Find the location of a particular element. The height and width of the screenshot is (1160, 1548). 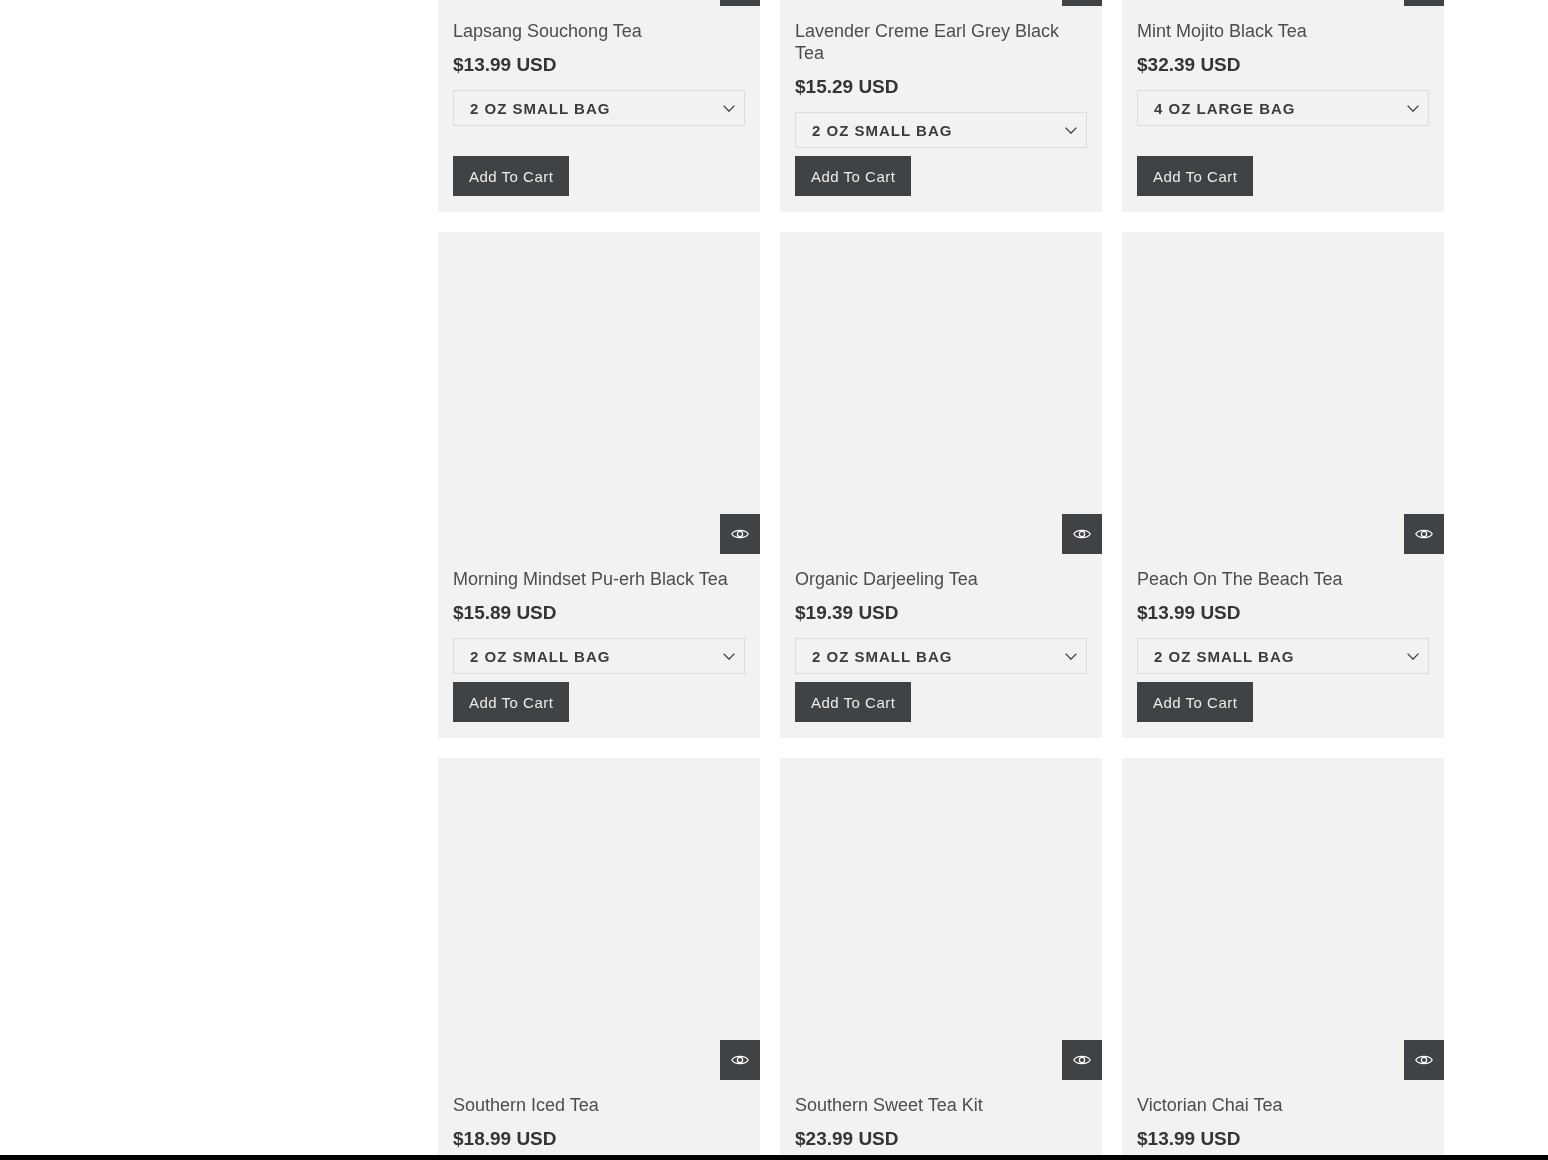

product-title: Southern Sweet Tea Kit is located at coordinates (941, 1105).